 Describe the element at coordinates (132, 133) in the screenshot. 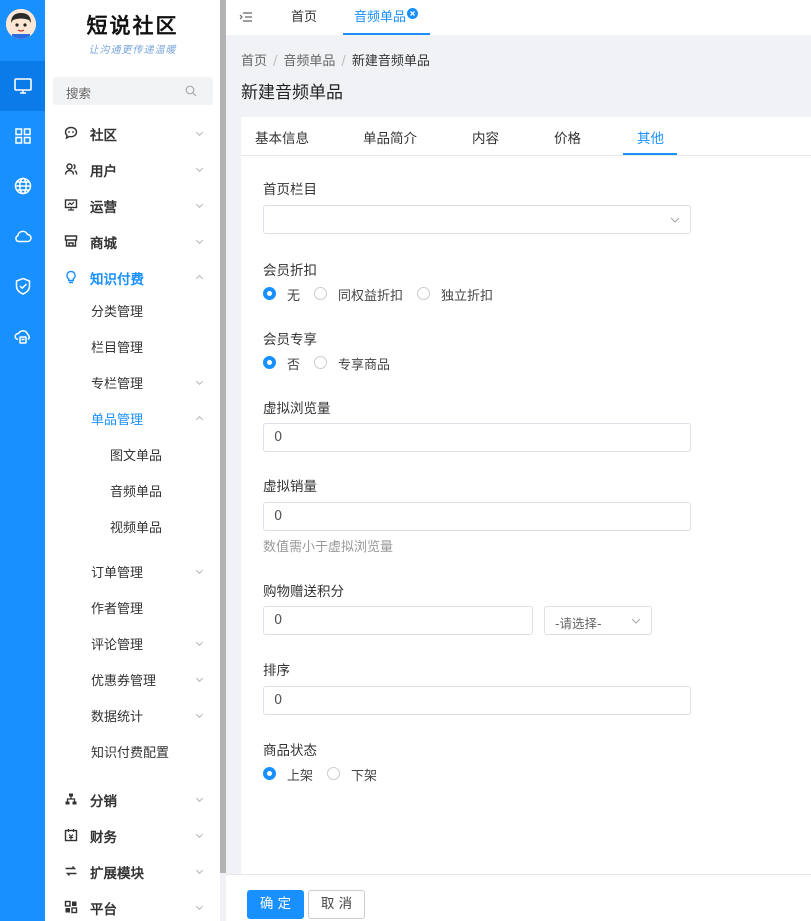

I see `menu-community: 社区` at that location.